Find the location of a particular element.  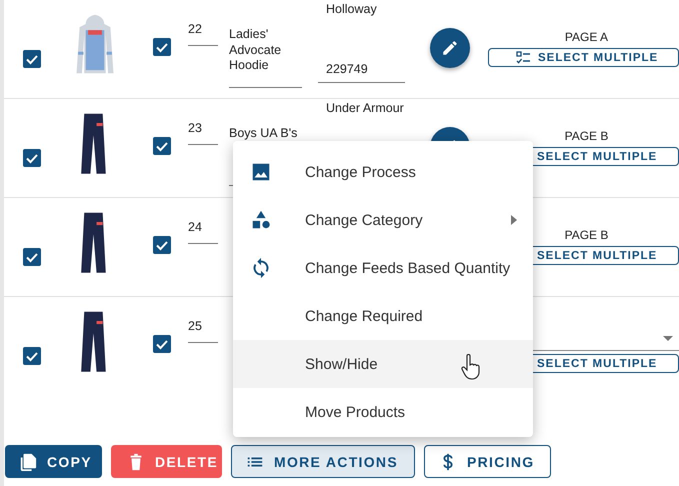

page-label: PAGE A is located at coordinates (587, 38).